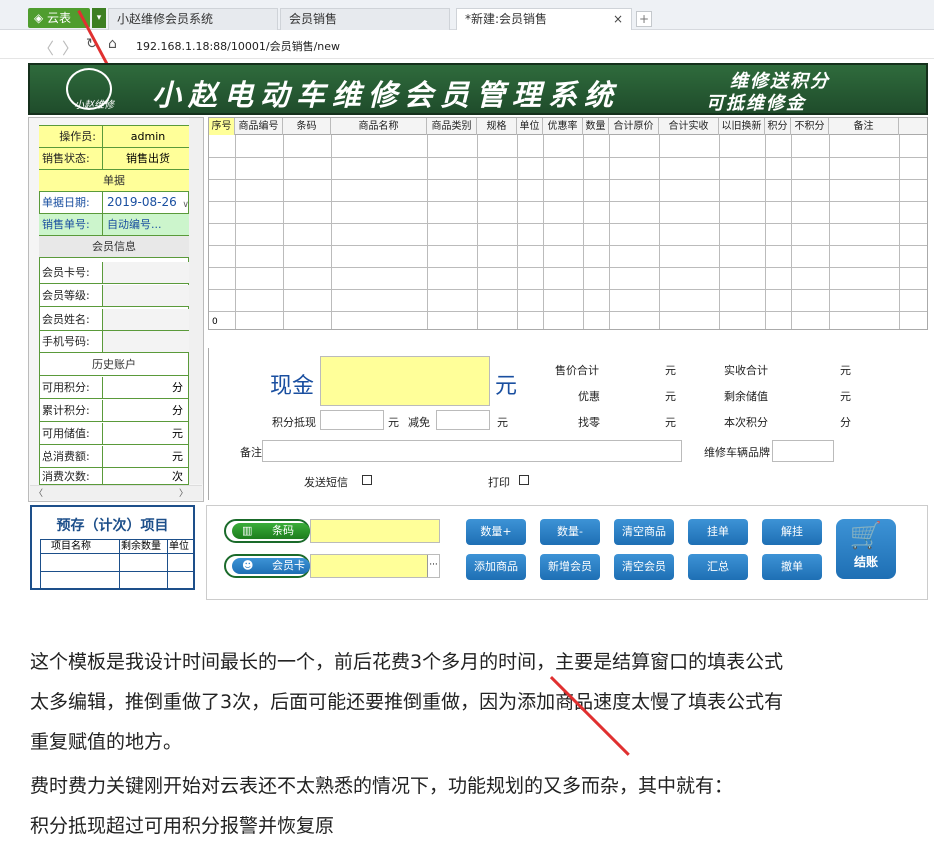 The width and height of the screenshot is (934, 867). I want to click on article-line: 这个模板是我设计时间最长的一个，前后花费3个多月的时间，主要是结算窗口的填表公式, so click(407, 662).